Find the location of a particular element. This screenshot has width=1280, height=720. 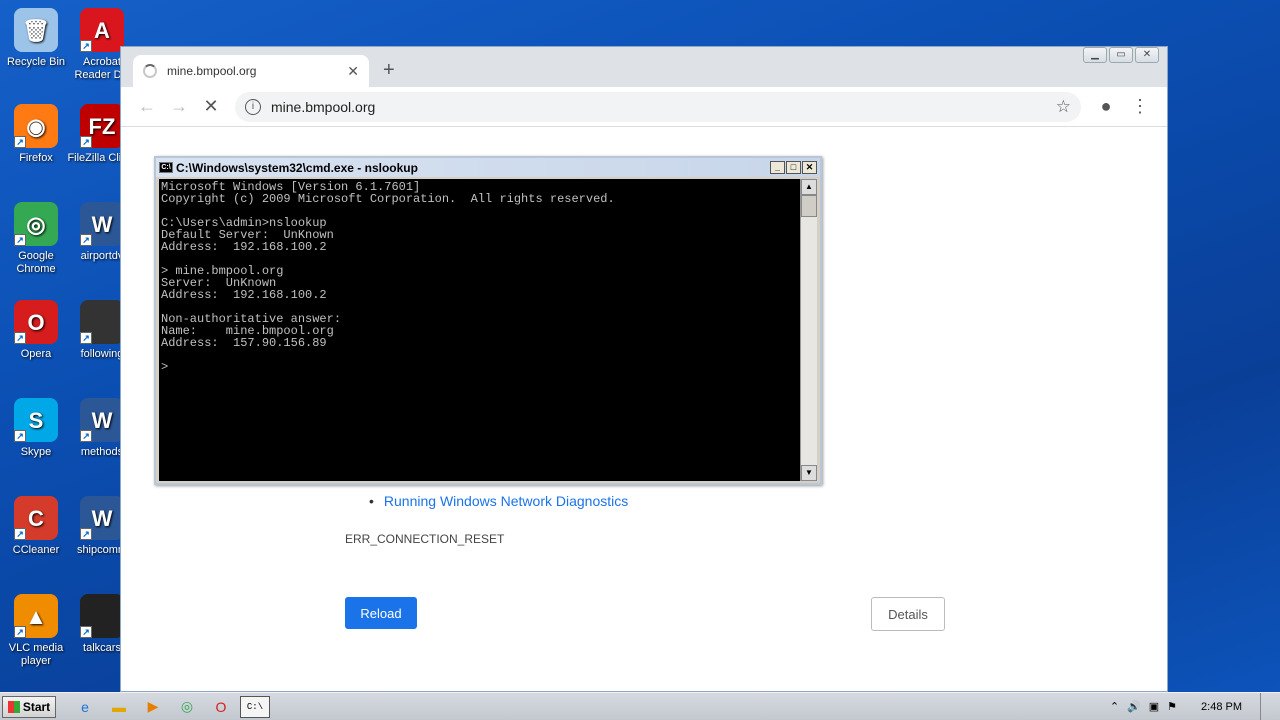

bookmark-star-icon: ☆ is located at coordinates (1063, 107).